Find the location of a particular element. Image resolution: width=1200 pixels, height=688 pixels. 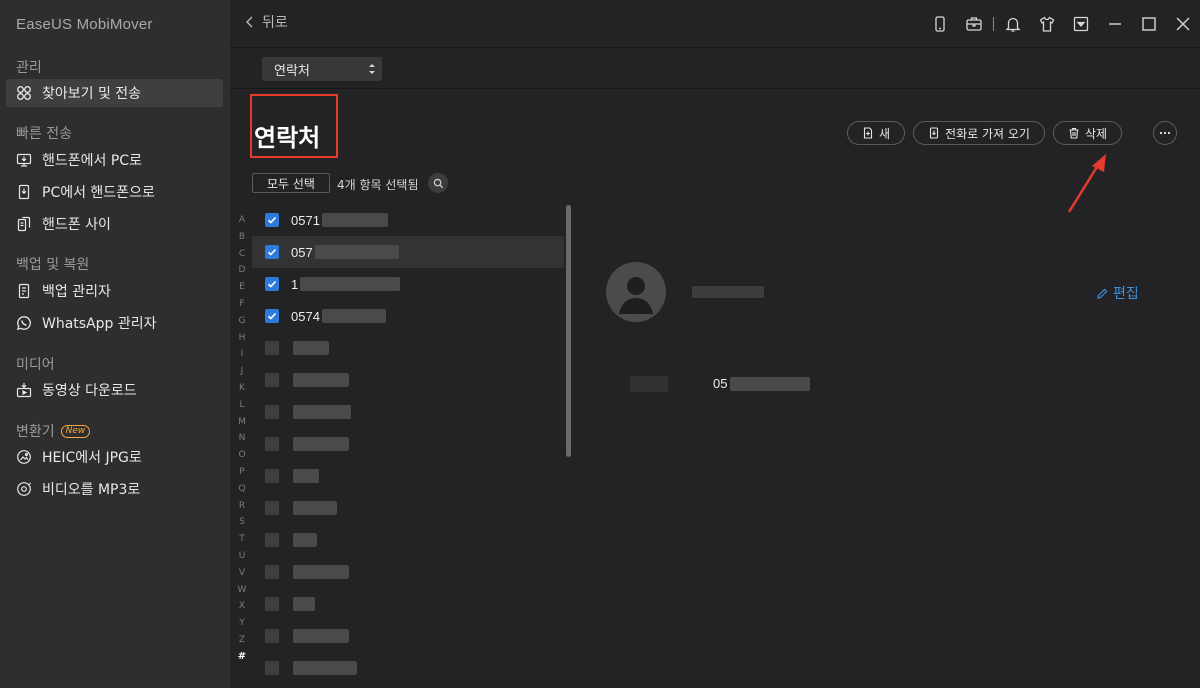

alpha-index-letter: U is located at coordinates (242, 556).